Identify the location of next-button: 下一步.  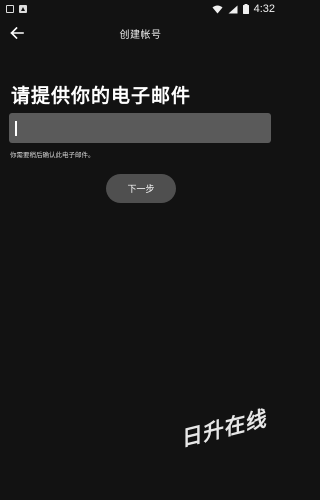
(141, 188).